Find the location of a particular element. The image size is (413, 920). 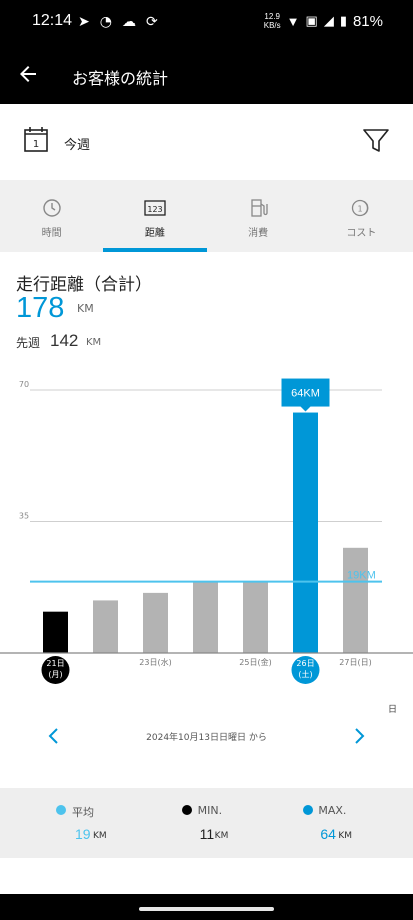

coin-icon: 1 is located at coordinates (360, 208).